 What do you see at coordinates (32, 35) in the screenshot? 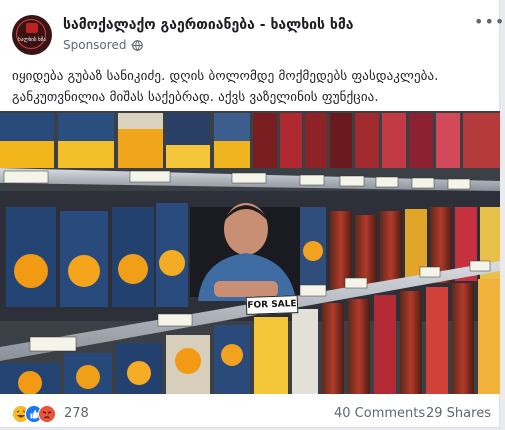
I see `page-avatar: ხალხის ხმა` at bounding box center [32, 35].